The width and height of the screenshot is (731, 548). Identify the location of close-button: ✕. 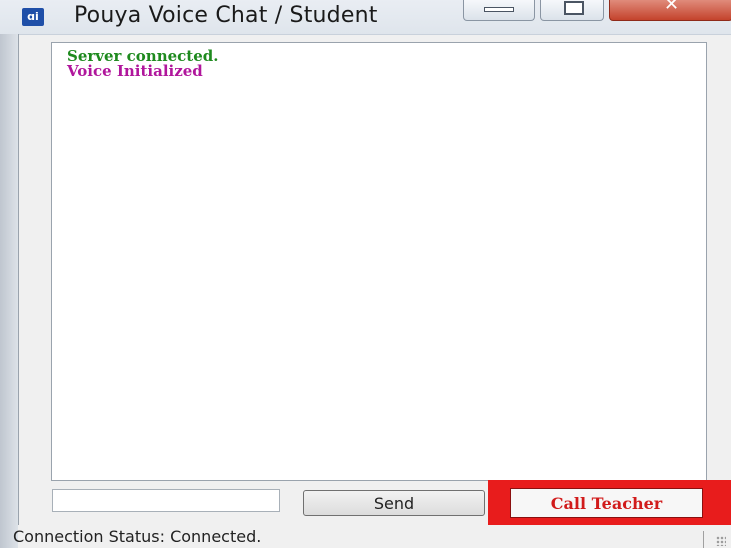
(670, 10).